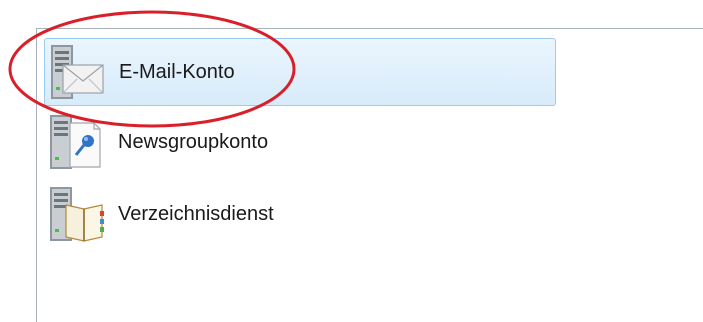  I want to click on email-account-icon, so click(78, 72).